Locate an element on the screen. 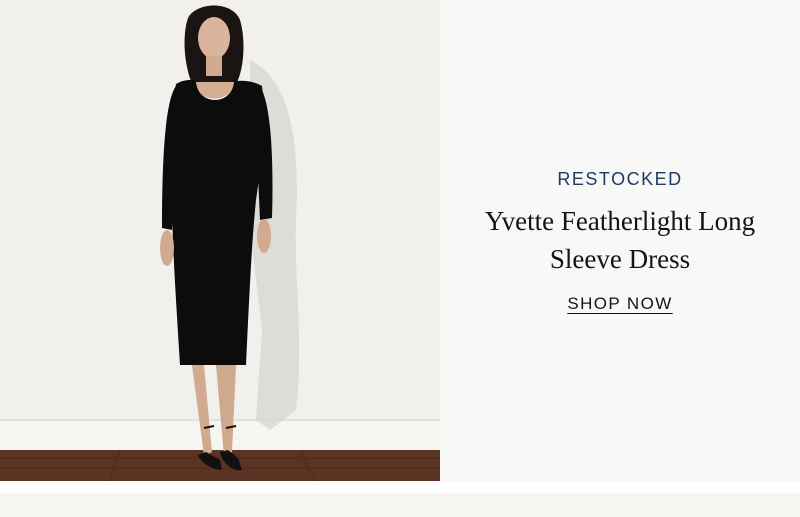 The width and height of the screenshot is (800, 517). next-section-edge is located at coordinates (400, 505).